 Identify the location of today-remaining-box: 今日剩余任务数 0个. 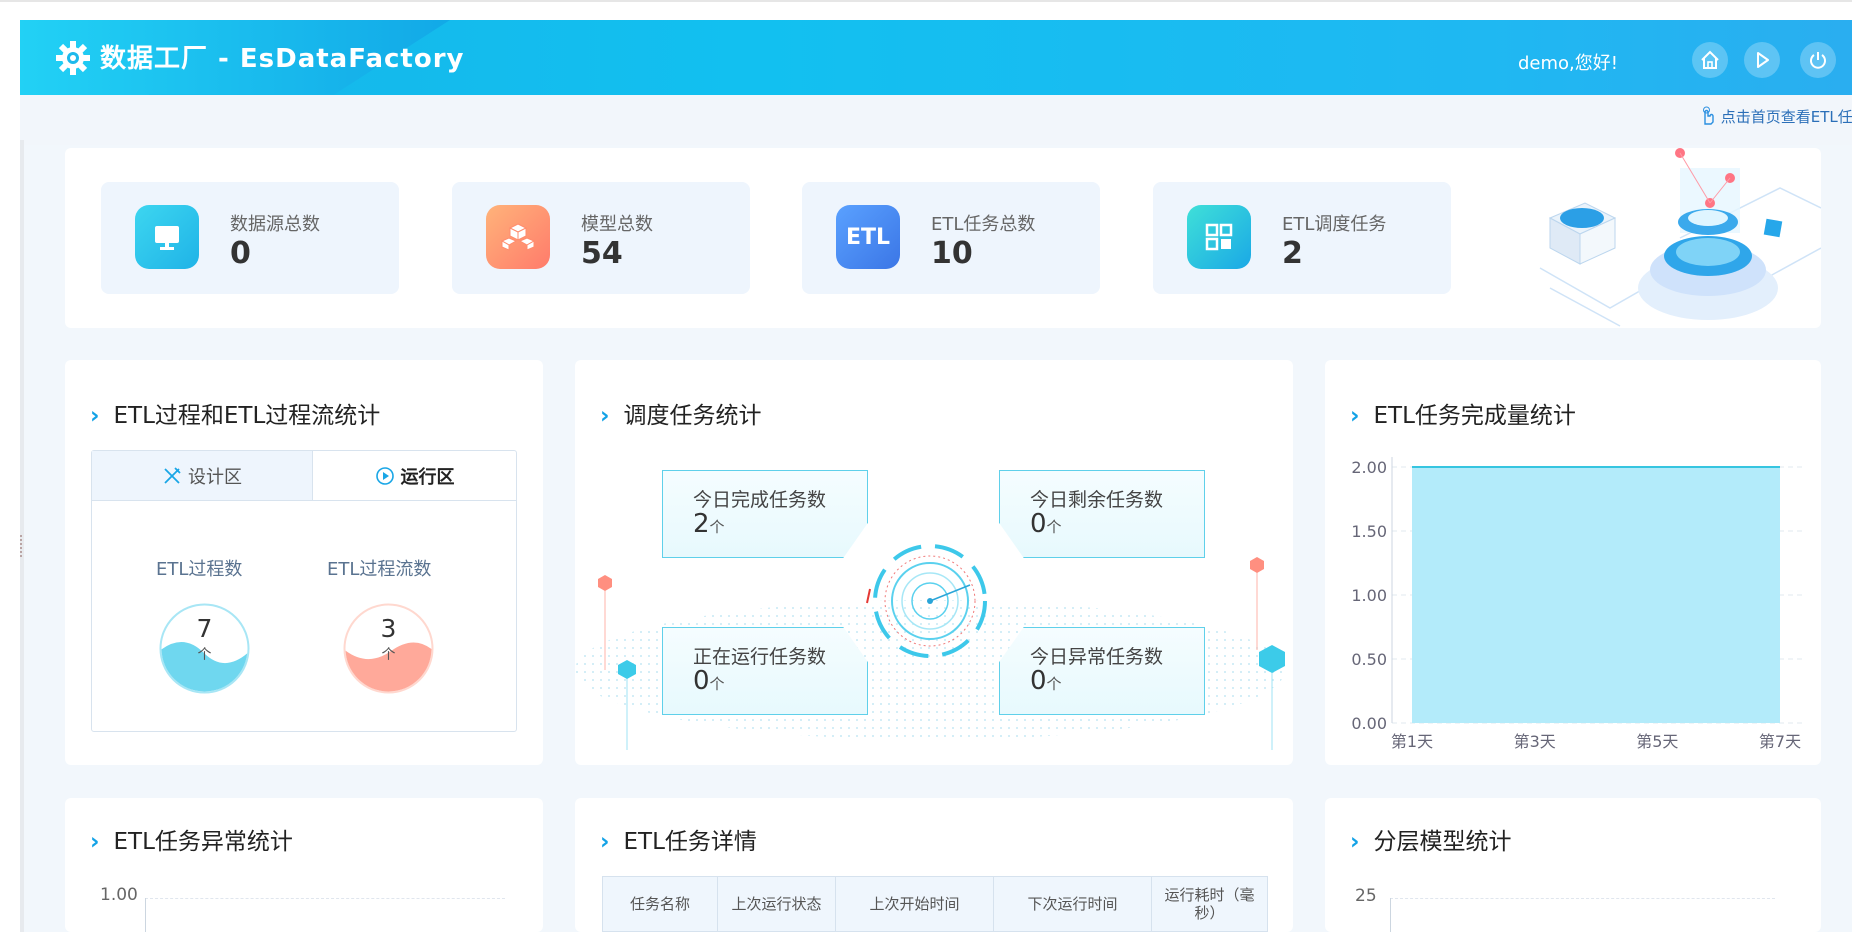
(1102, 514).